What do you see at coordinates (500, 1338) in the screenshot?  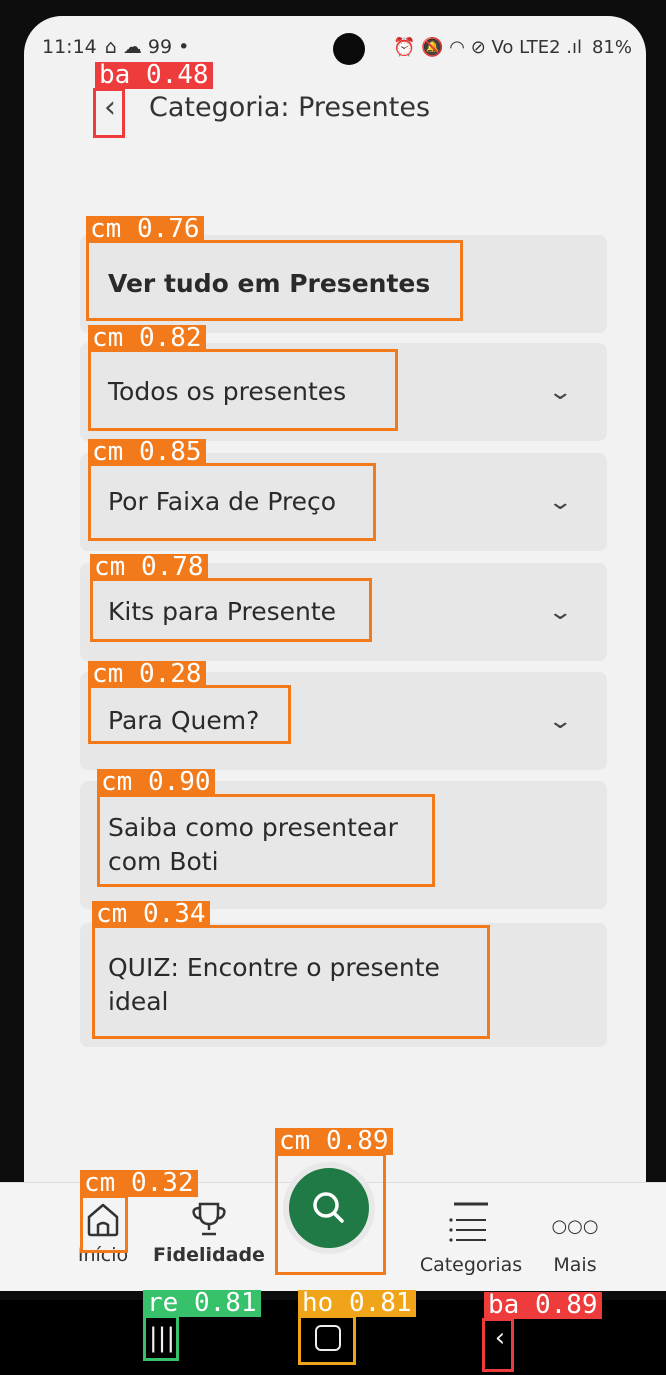 I see `back-system-icon: ‹` at bounding box center [500, 1338].